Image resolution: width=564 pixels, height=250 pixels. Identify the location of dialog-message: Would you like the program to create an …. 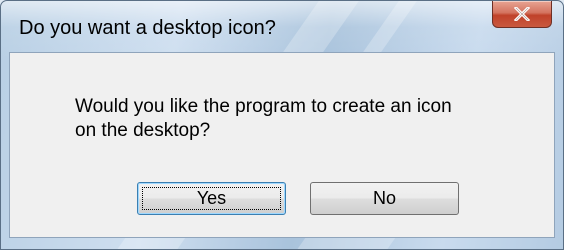
(295, 119).